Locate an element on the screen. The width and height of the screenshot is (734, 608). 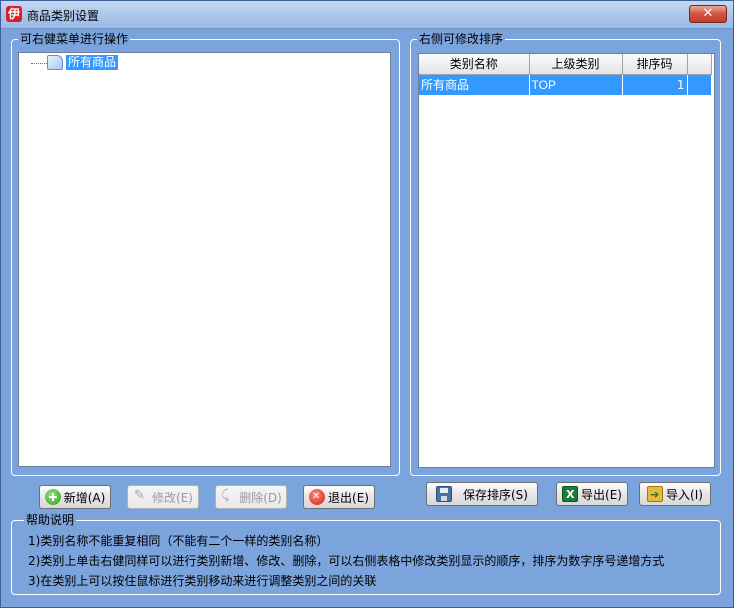
book-icon is located at coordinates (55, 62).